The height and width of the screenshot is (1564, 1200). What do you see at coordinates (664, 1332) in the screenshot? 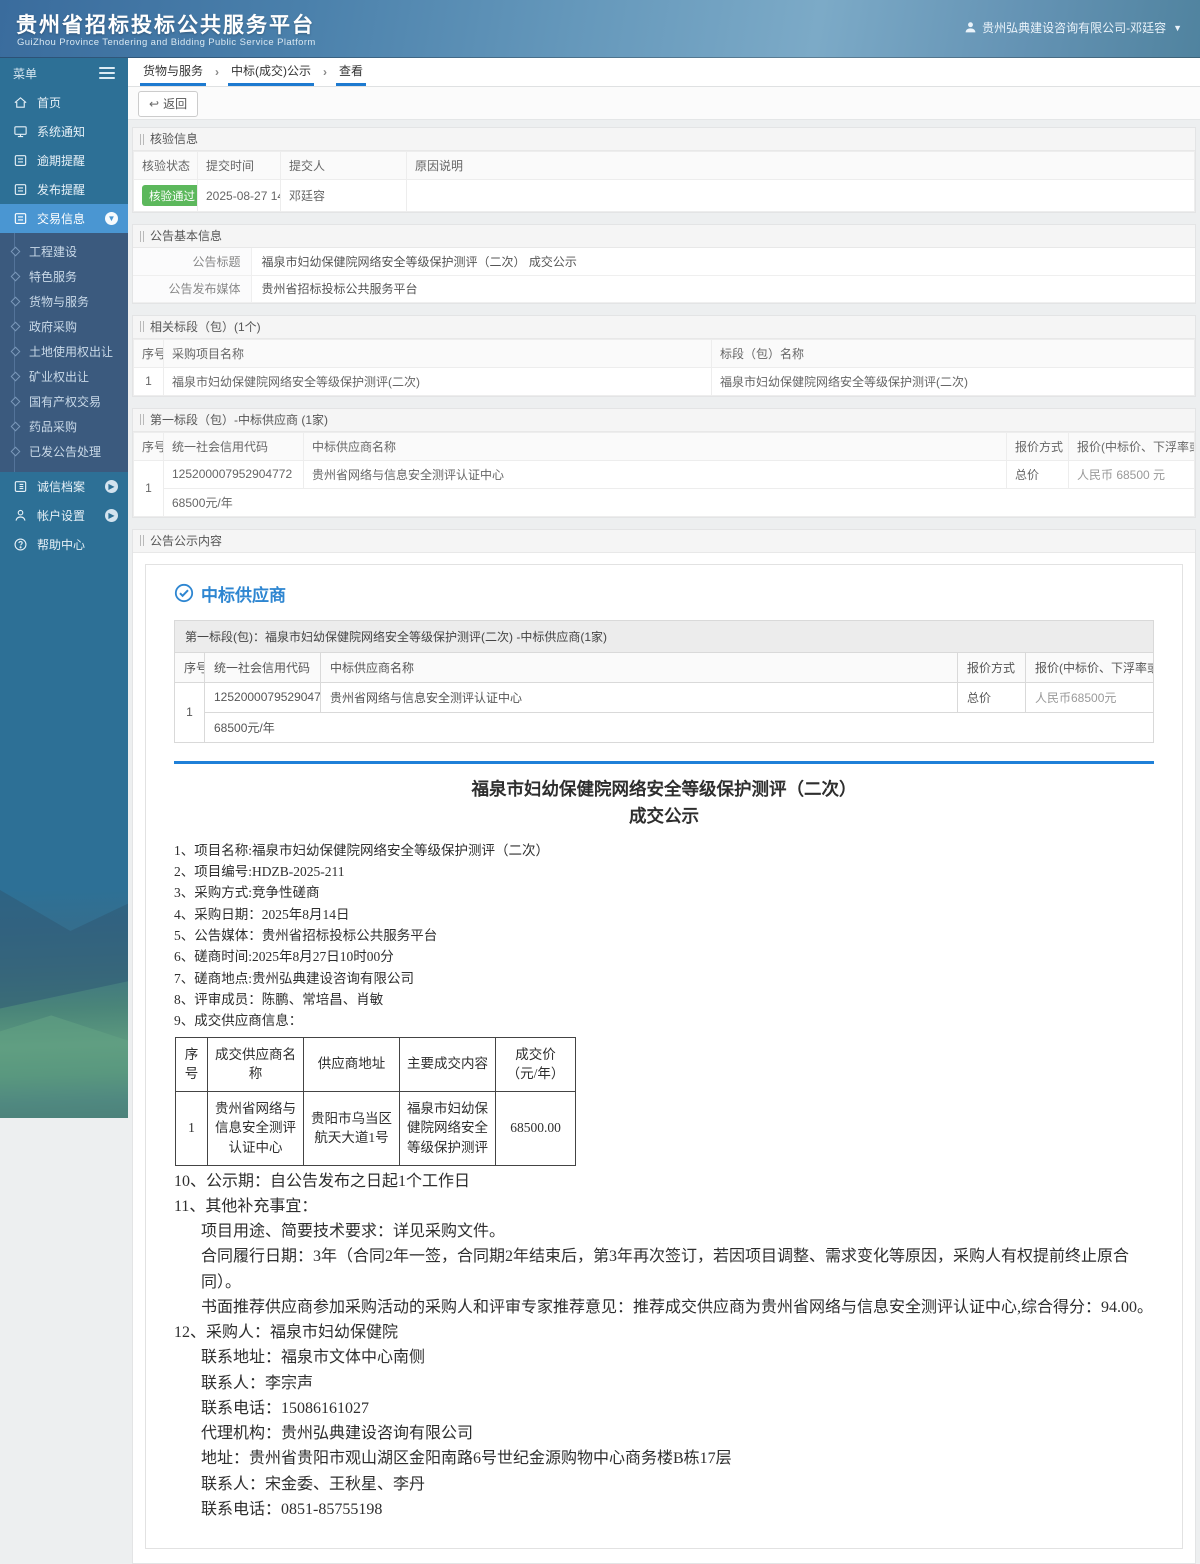
I see `doc-line: 12、采购人：福泉市妇幼保健院` at bounding box center [664, 1332].